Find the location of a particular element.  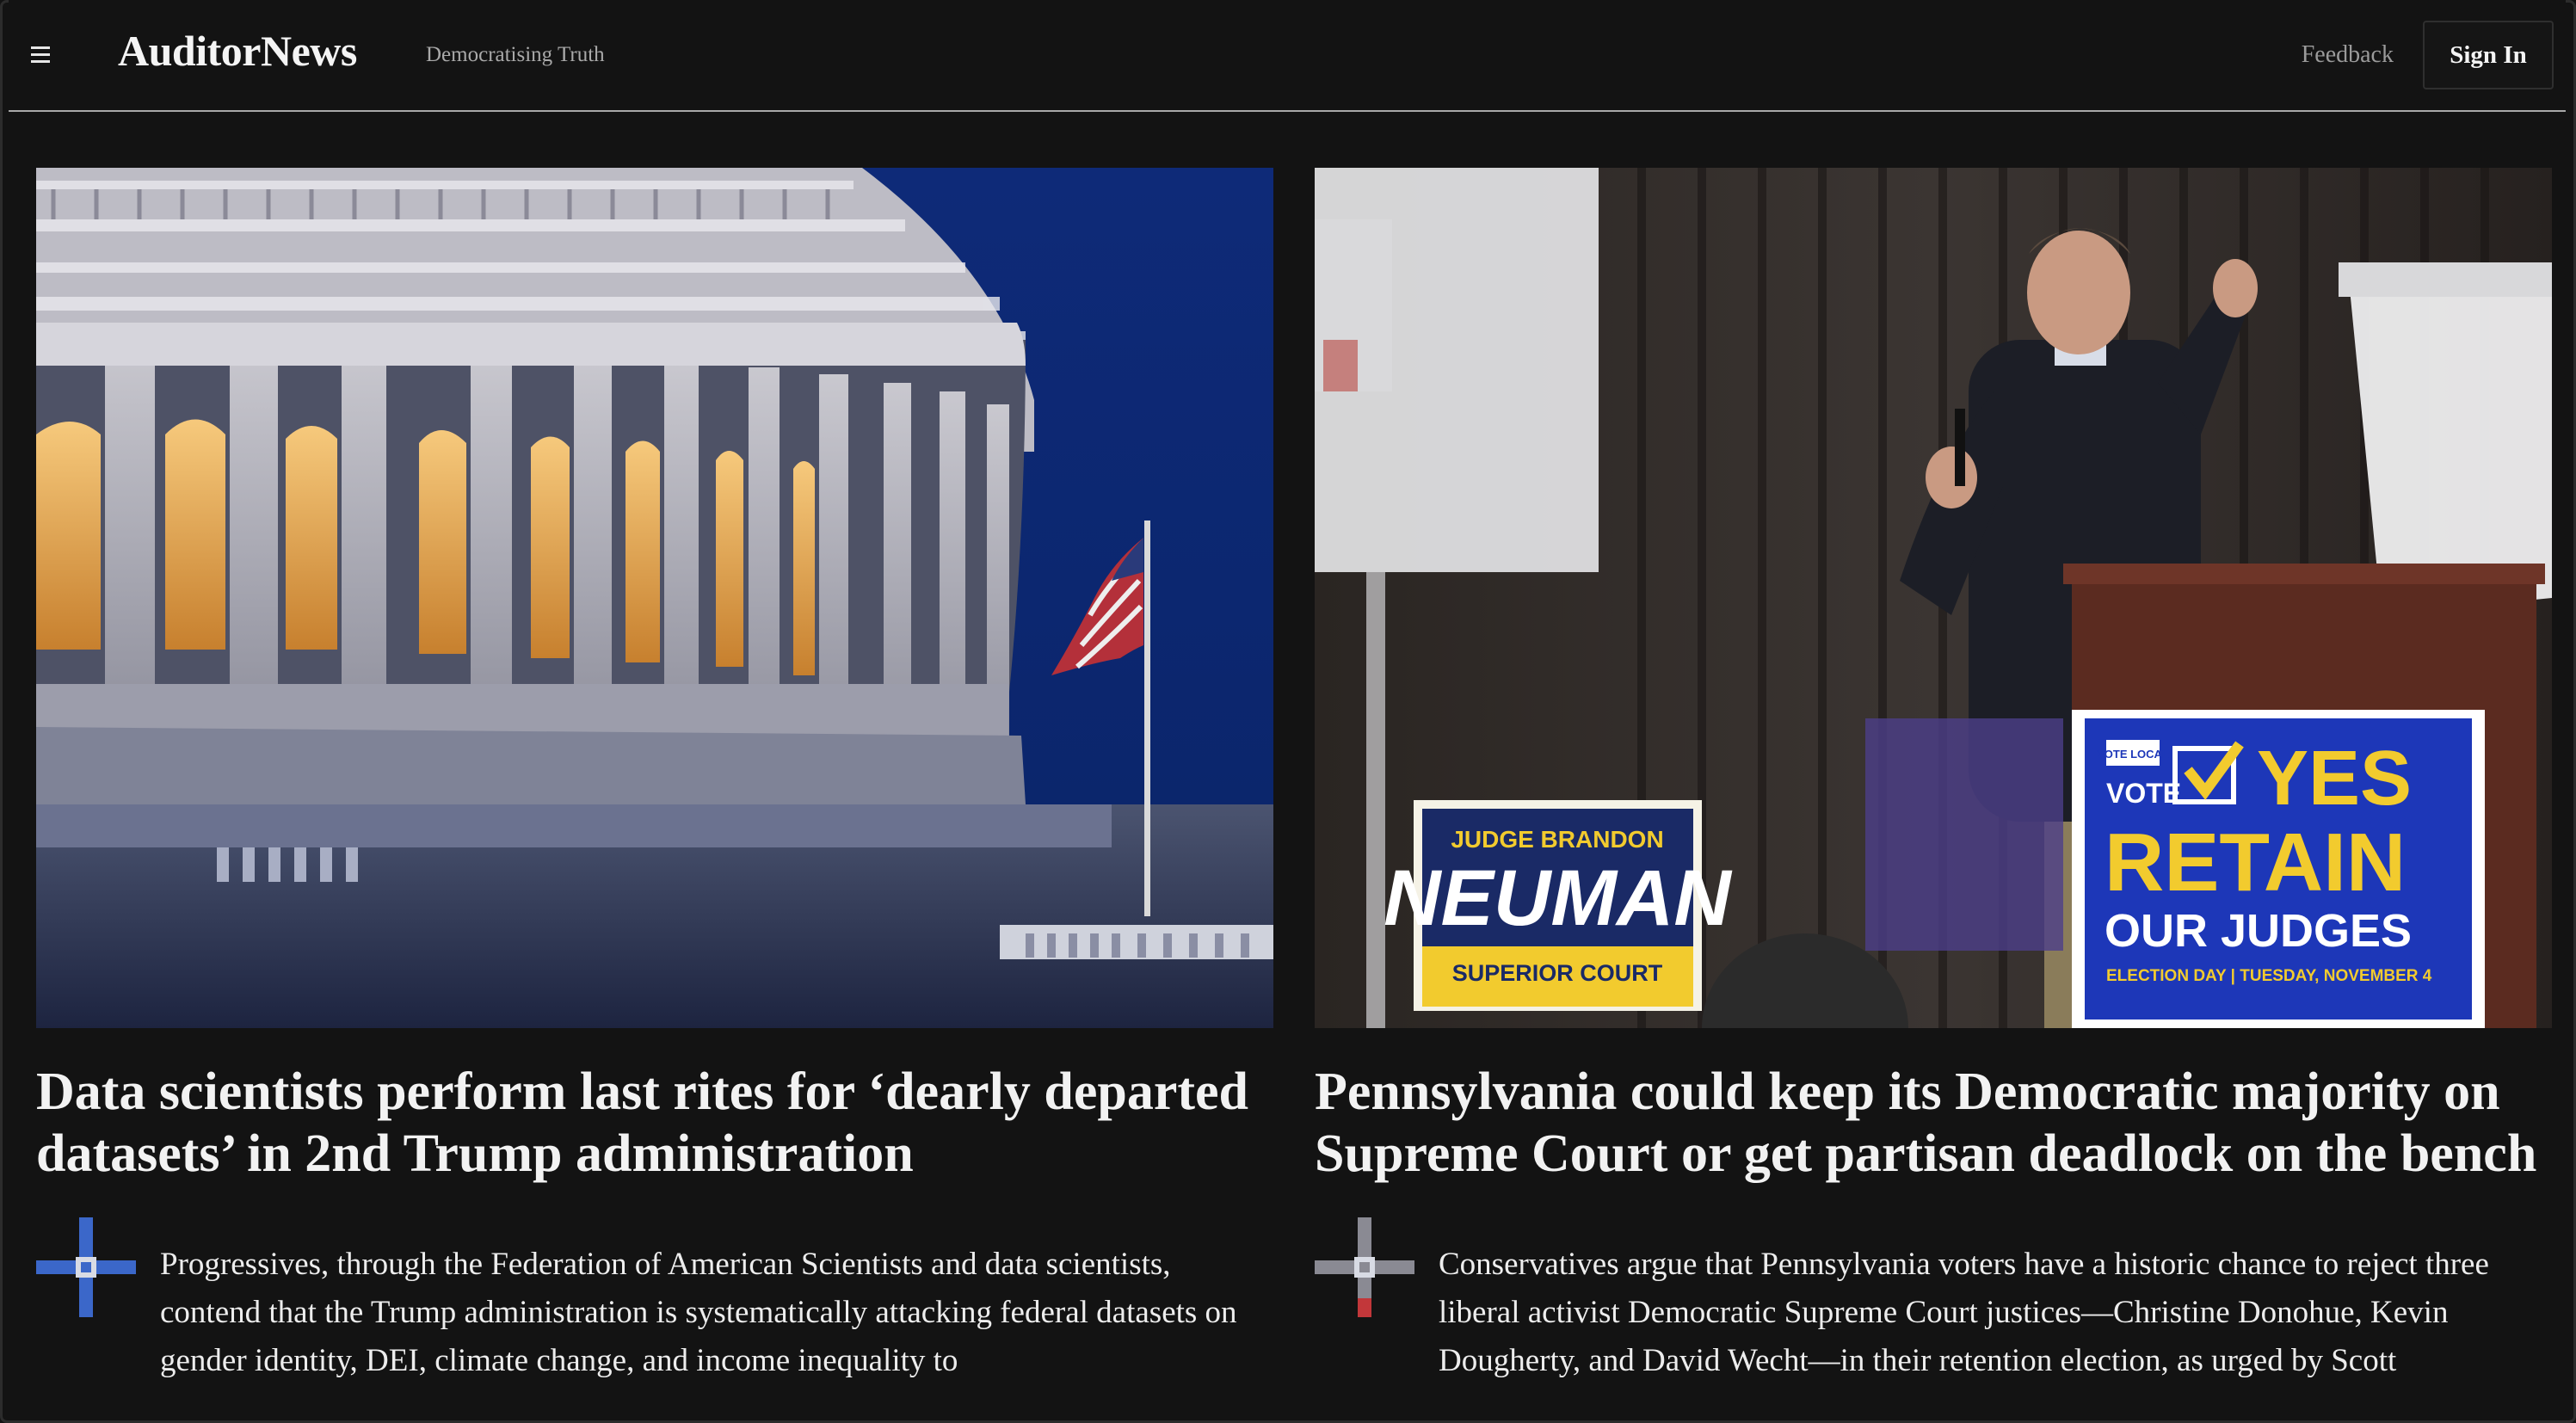

sign-in-button: Sign In is located at coordinates (2489, 55).